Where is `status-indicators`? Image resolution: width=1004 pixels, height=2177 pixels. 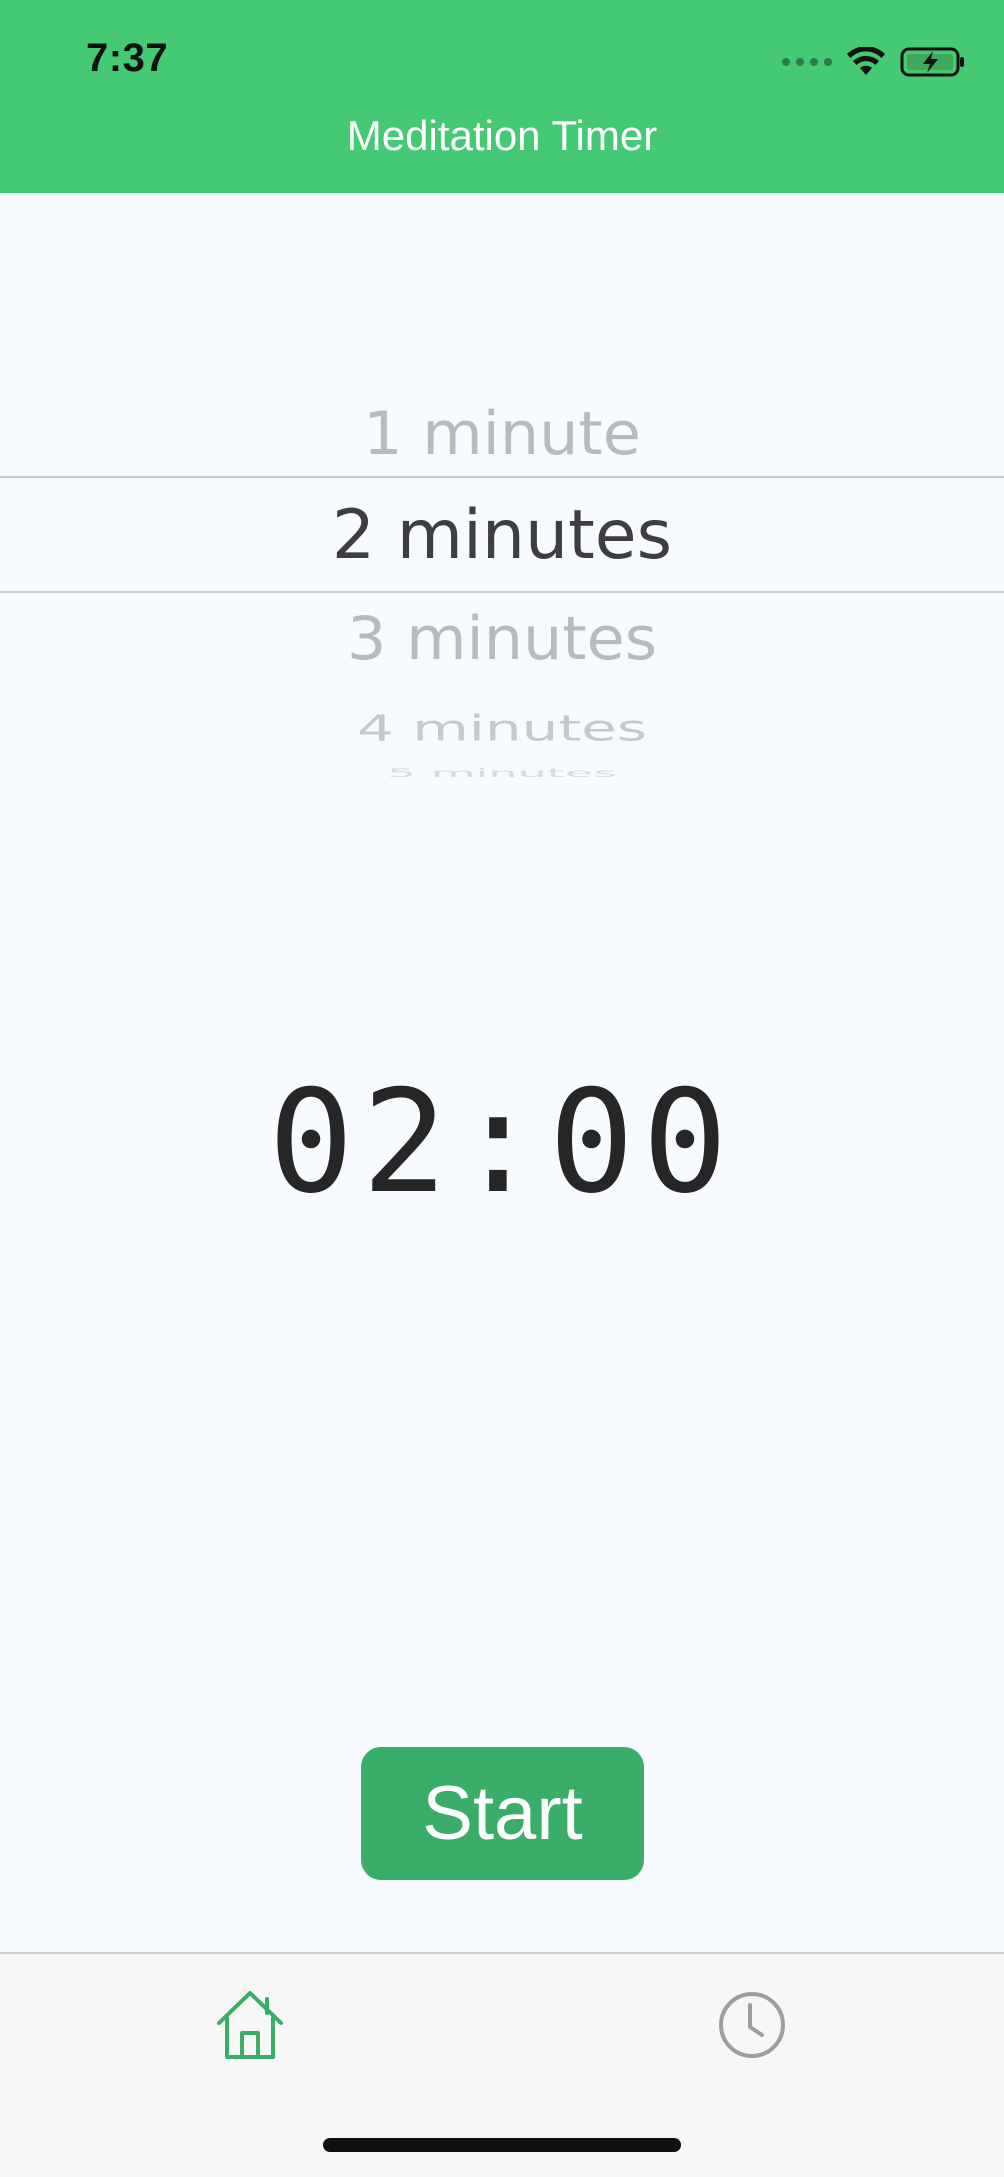 status-indicators is located at coordinates (874, 62).